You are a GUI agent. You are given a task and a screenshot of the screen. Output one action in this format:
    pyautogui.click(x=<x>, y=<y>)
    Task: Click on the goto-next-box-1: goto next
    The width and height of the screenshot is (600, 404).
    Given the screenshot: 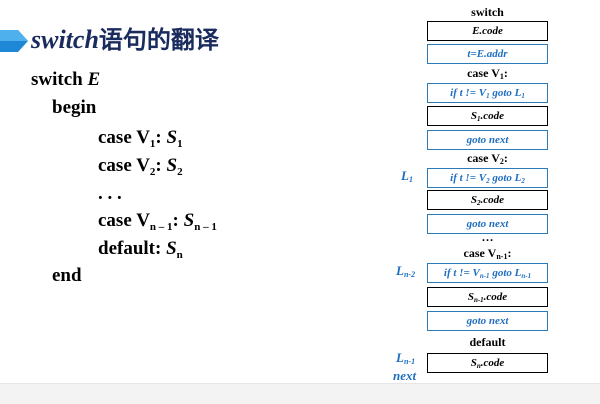 What is the action you would take?
    pyautogui.click(x=487, y=140)
    